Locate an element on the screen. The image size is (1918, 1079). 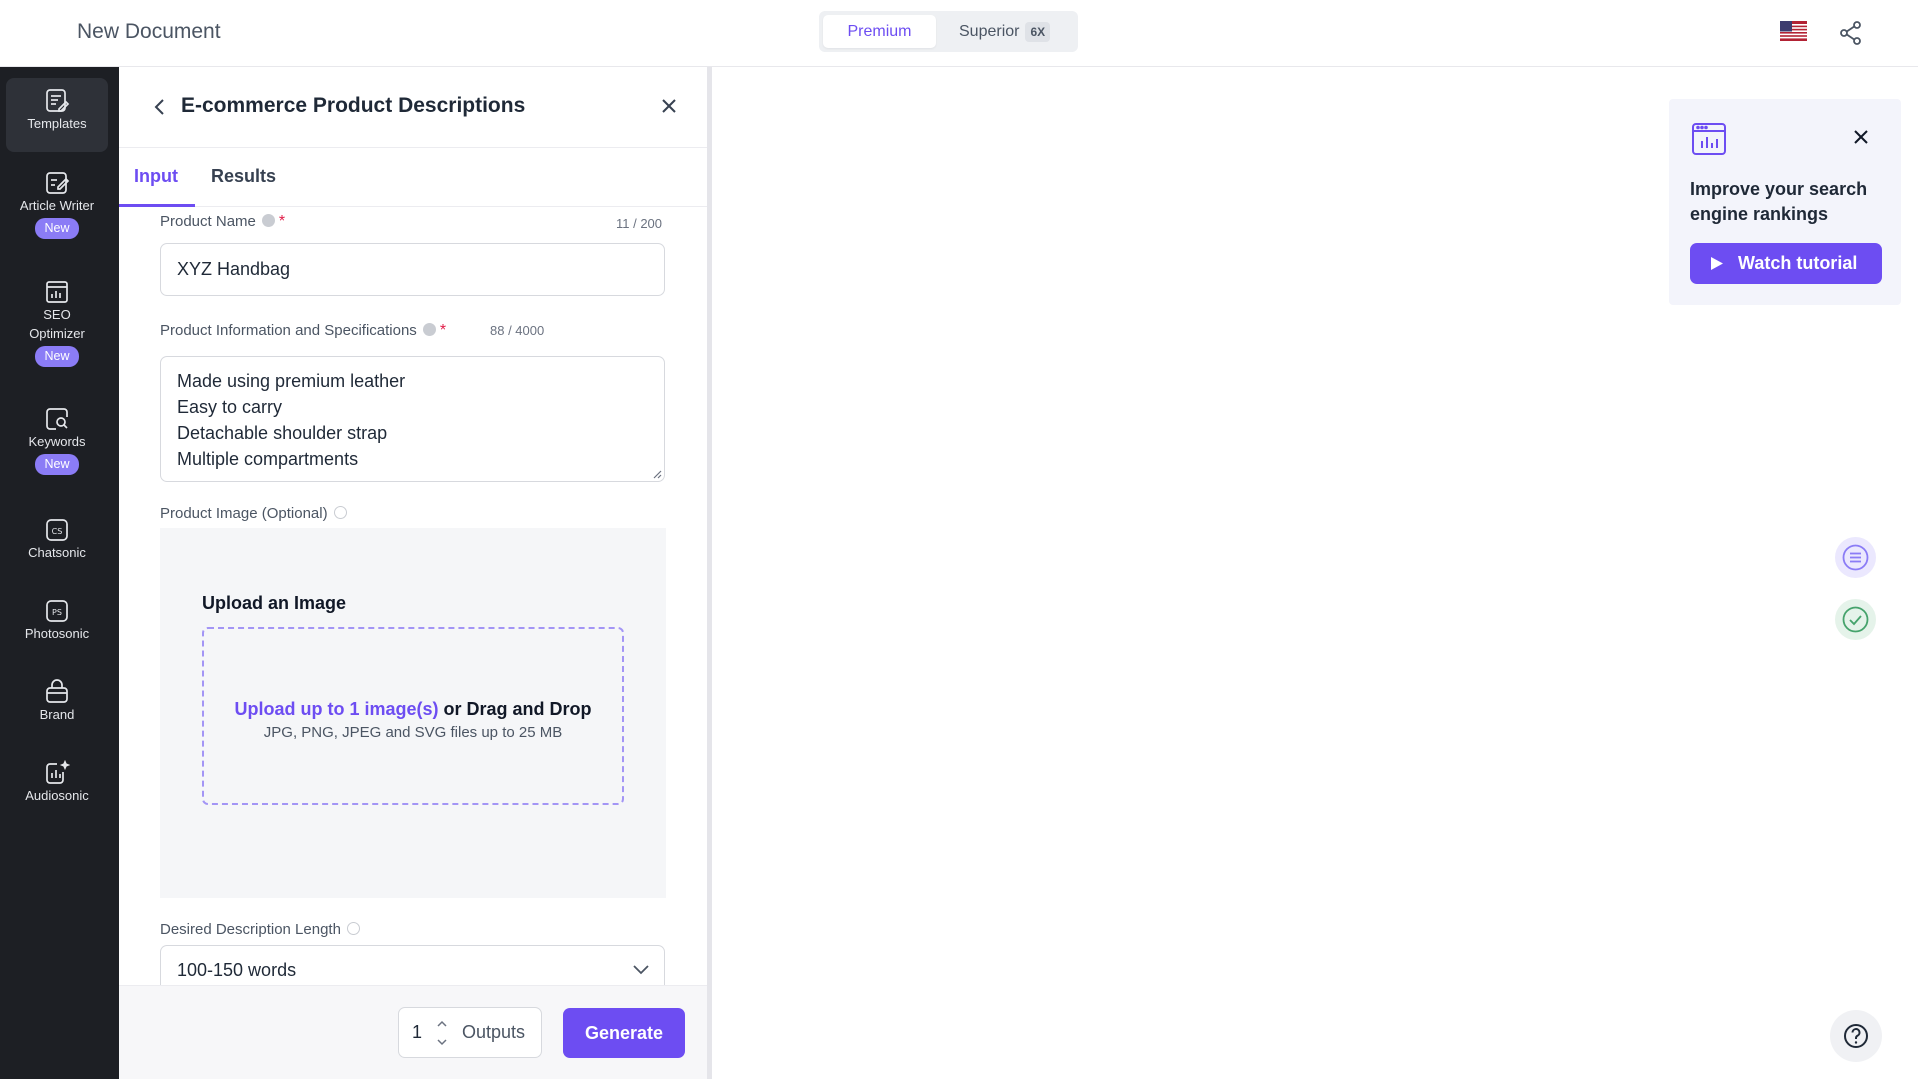
product-info-counter: 88 / 4000 is located at coordinates (517, 330).